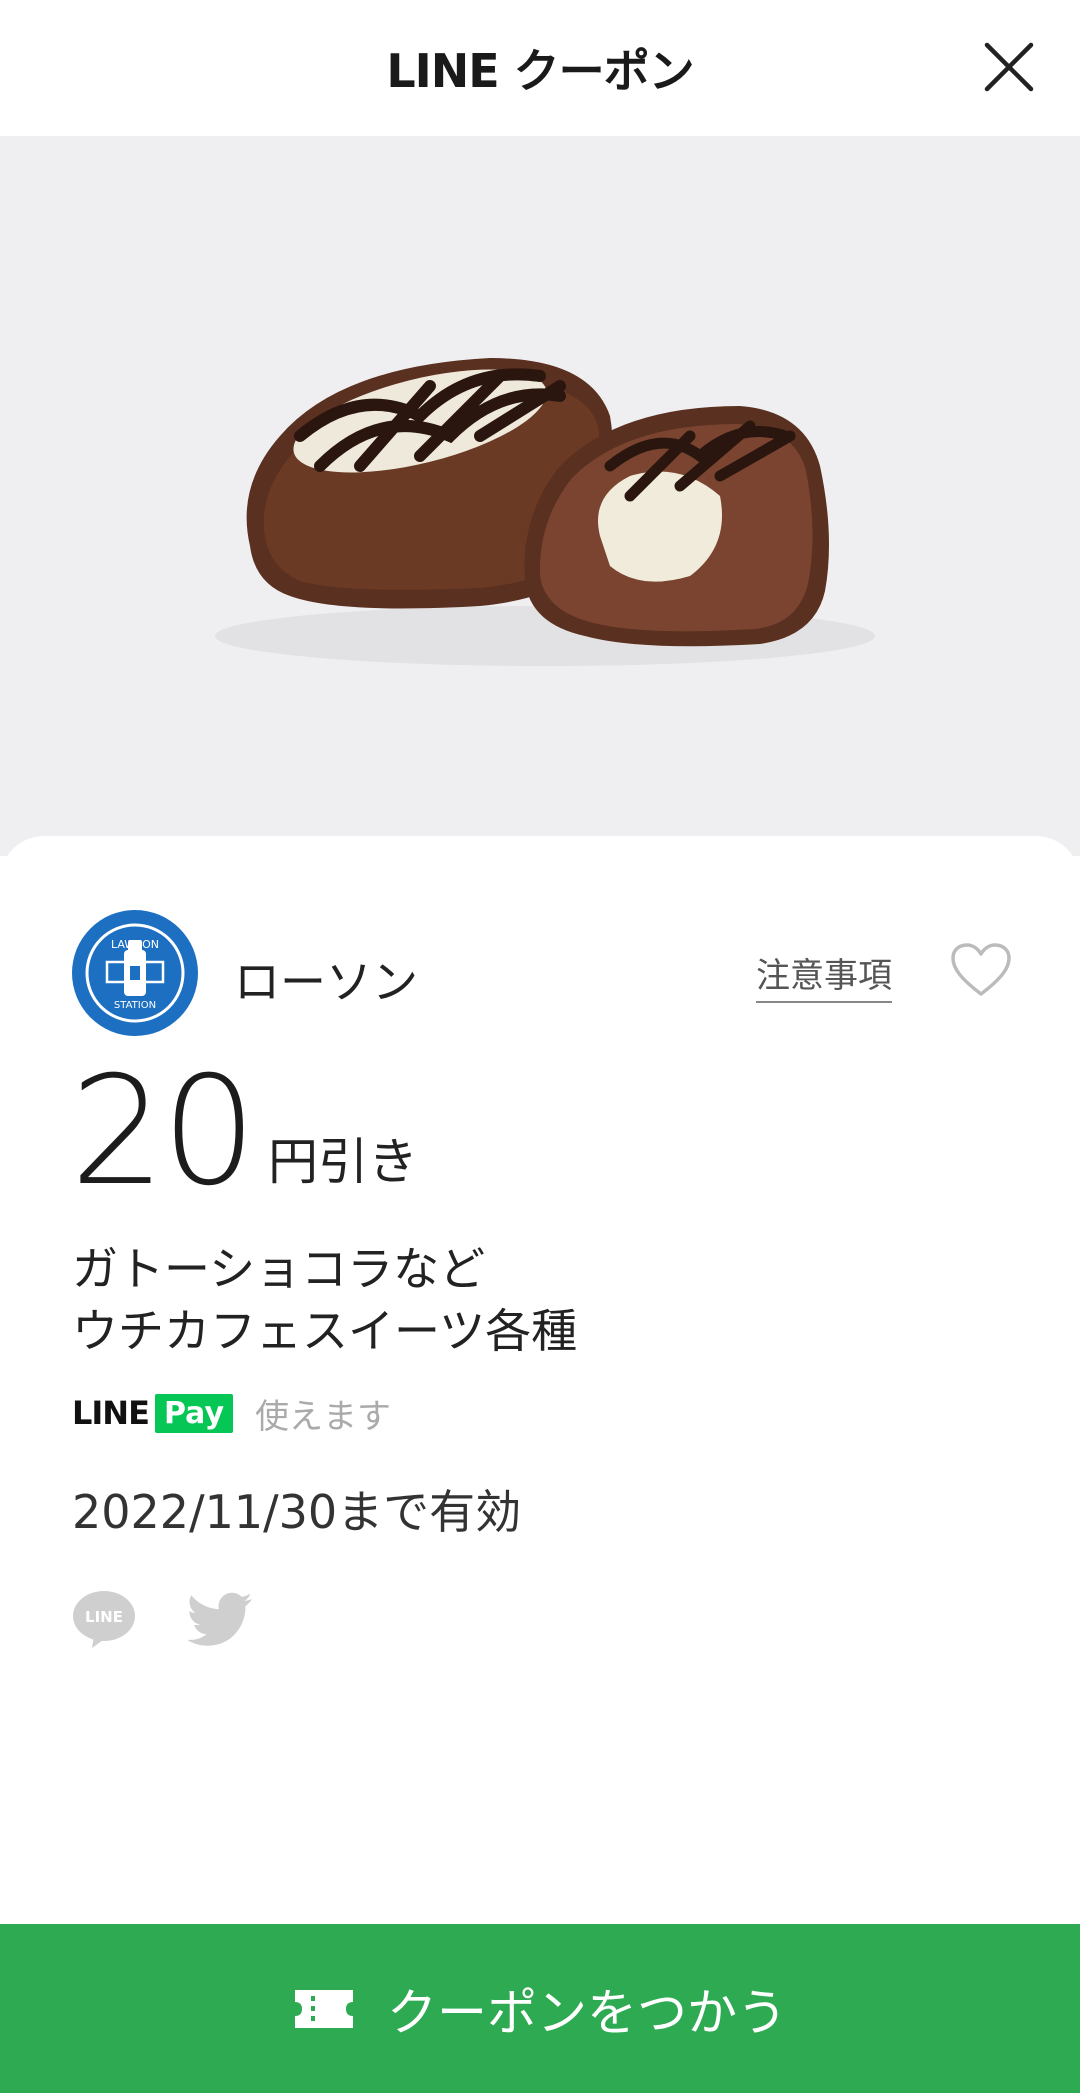 Image resolution: width=1080 pixels, height=2093 pixels. I want to click on line-share-icon: LINE, so click(104, 1619).